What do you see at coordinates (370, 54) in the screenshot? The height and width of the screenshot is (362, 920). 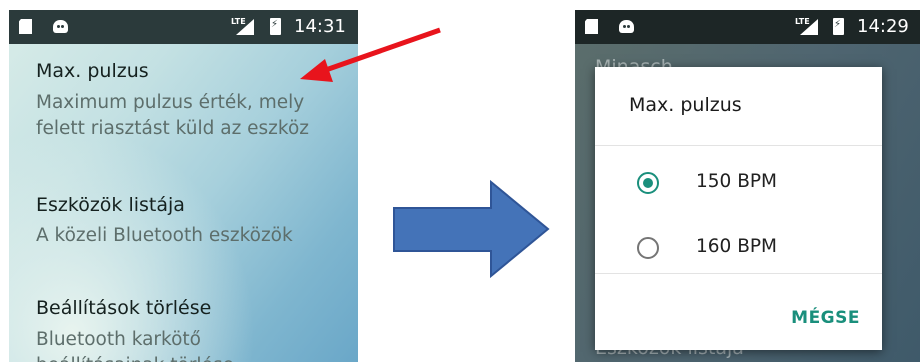 I see `red-pointer-arrow` at bounding box center [370, 54].